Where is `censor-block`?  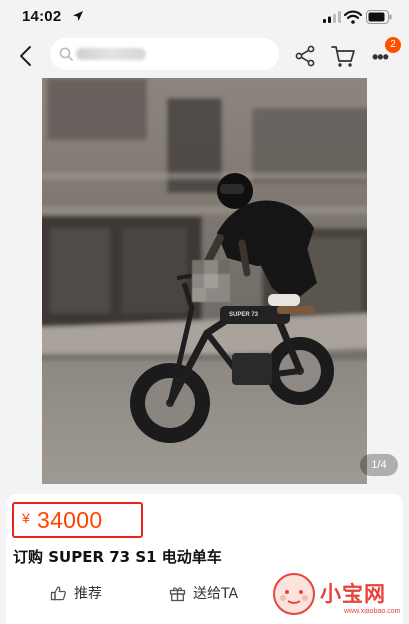
censor-block is located at coordinates (211, 281).